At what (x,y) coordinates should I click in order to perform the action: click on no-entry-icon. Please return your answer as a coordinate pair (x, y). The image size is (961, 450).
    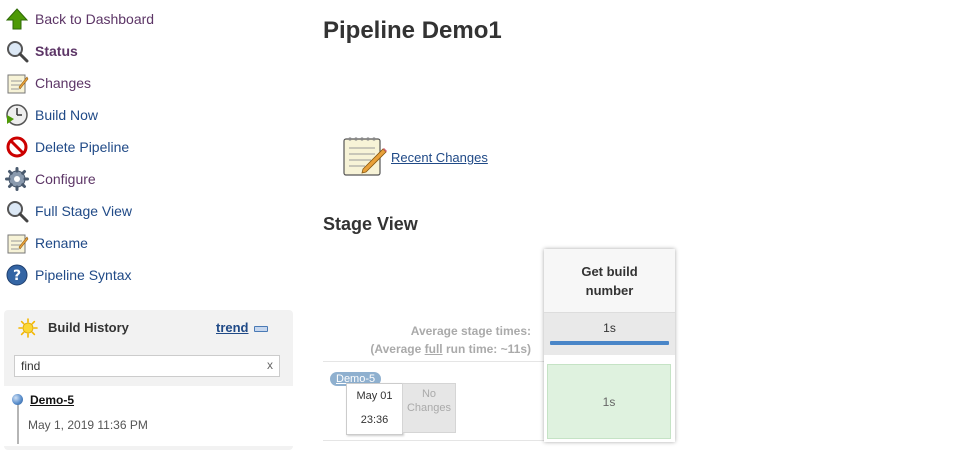
    Looking at the image, I should click on (17, 147).